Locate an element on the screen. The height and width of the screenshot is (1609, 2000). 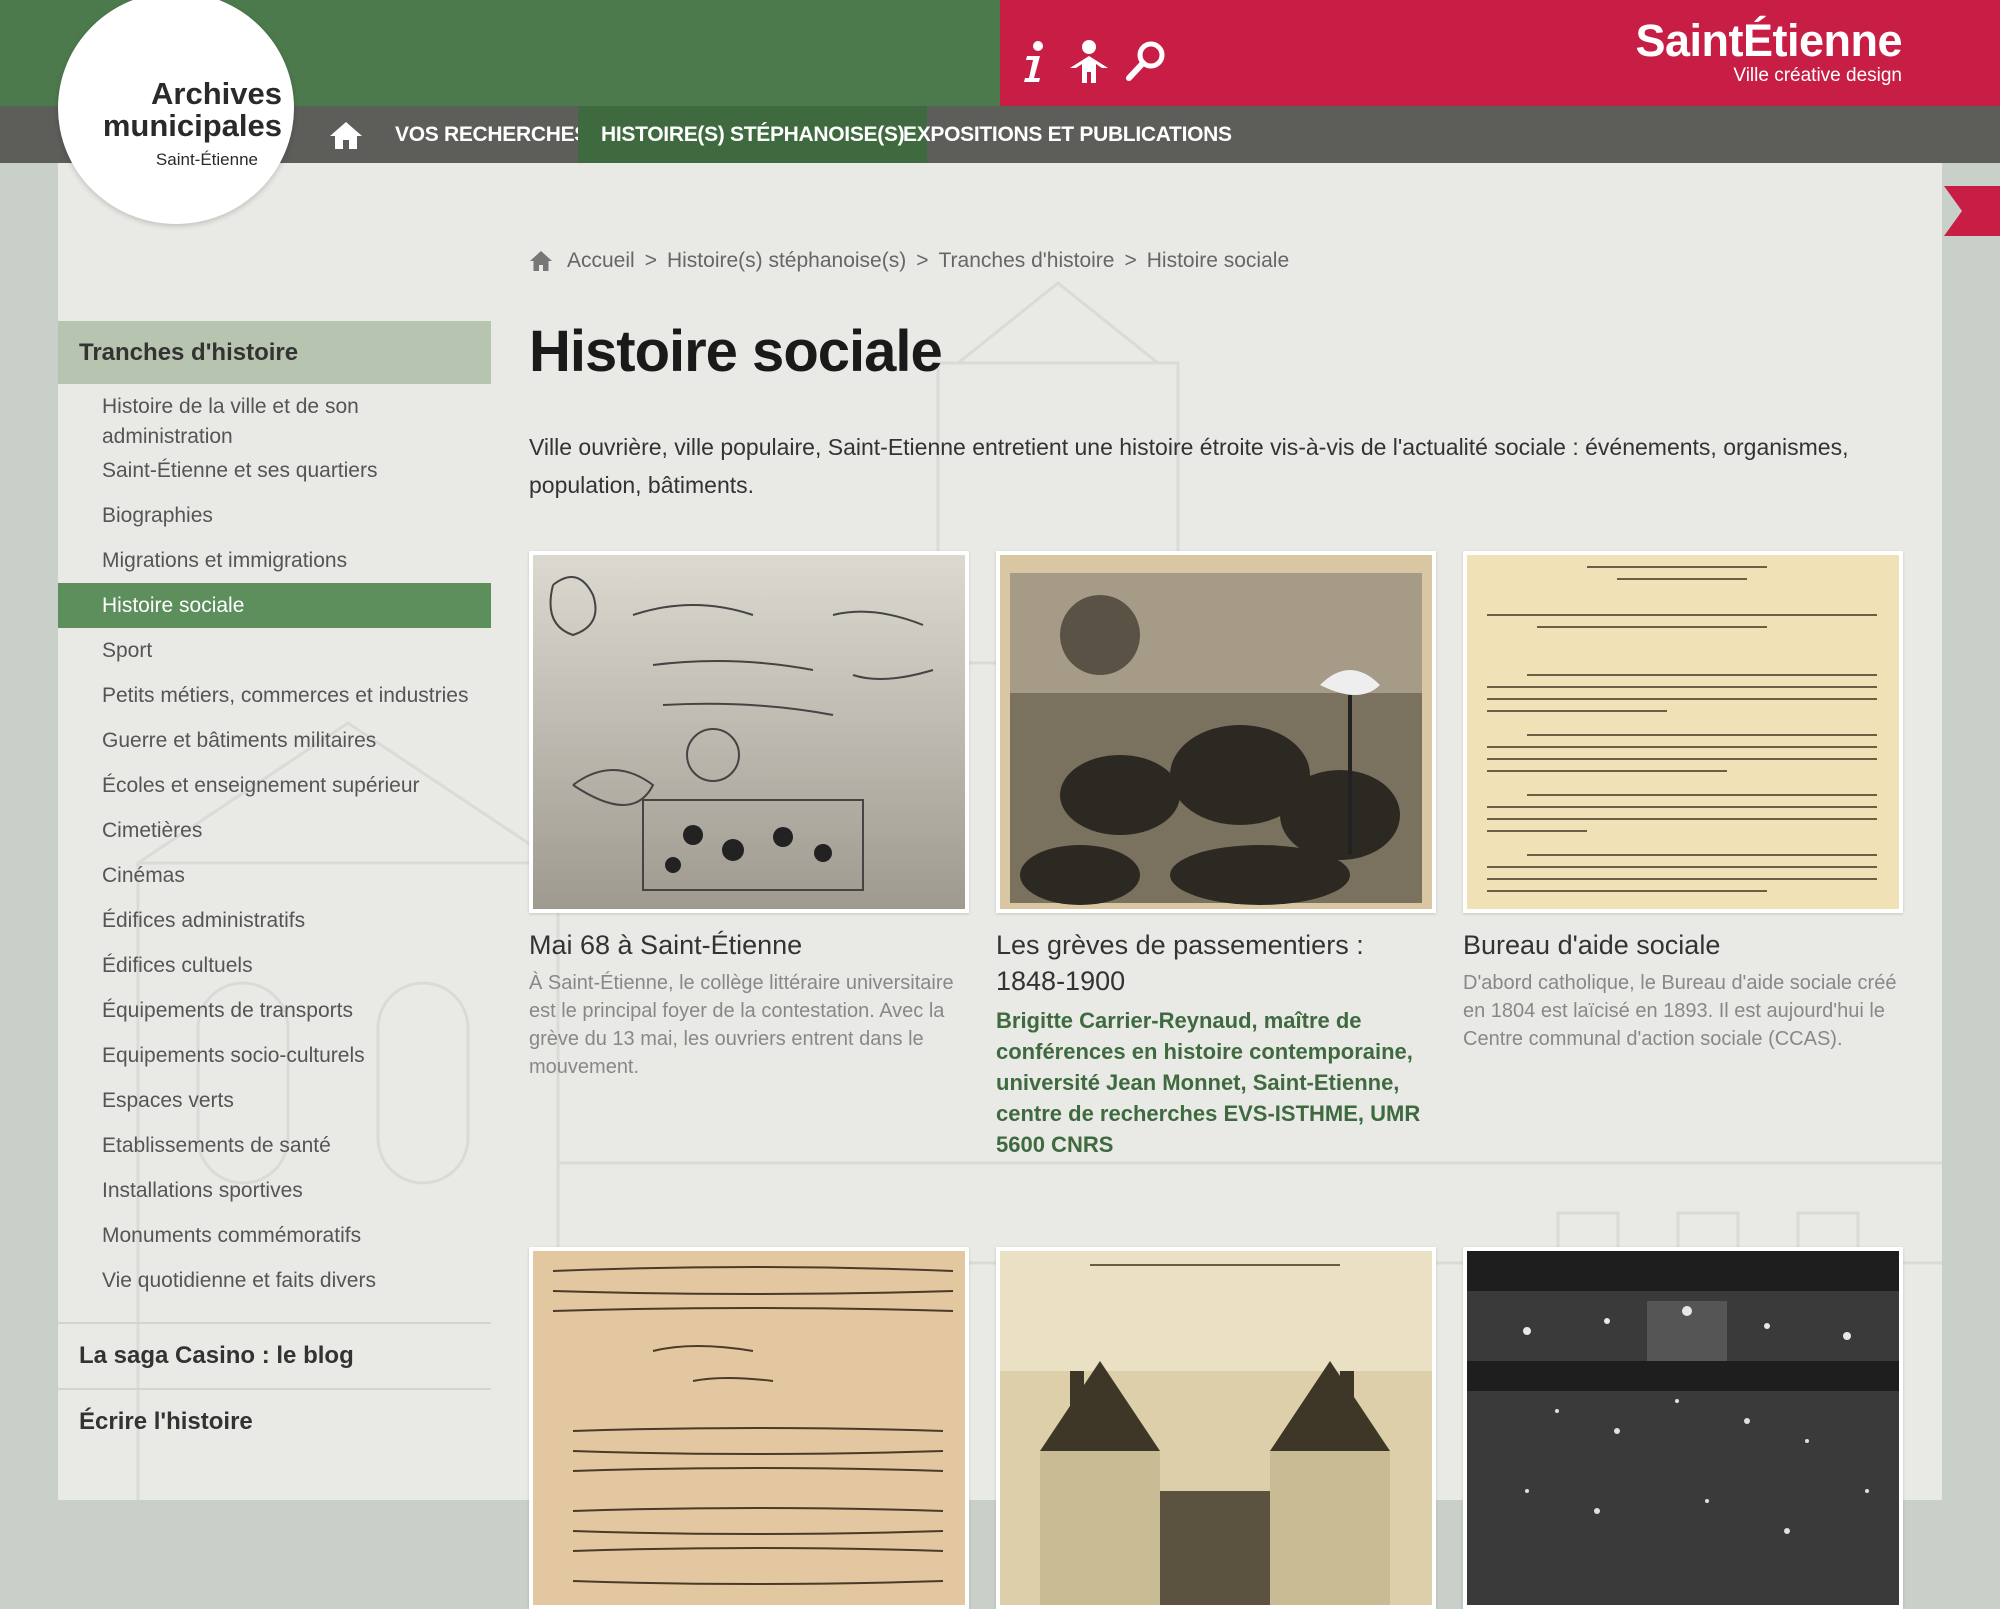
breadcrumb-current: Histoire sociale is located at coordinates (1218, 260).